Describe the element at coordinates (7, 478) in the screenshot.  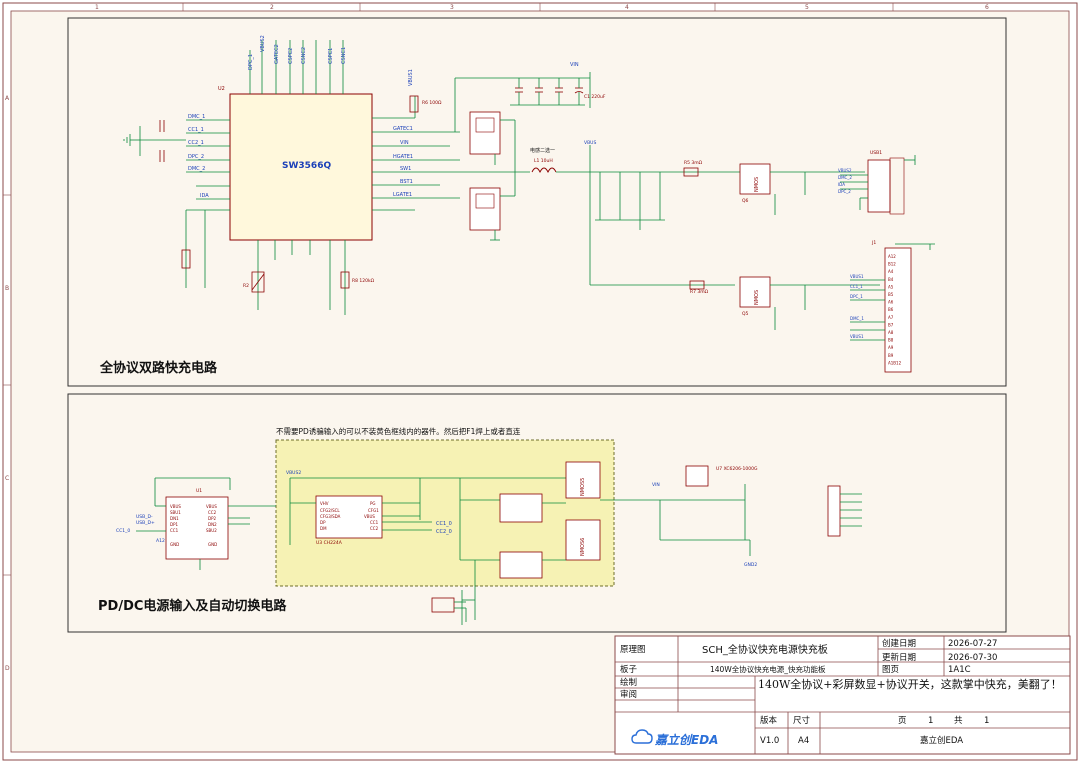
I see `zone-c: C` at that location.